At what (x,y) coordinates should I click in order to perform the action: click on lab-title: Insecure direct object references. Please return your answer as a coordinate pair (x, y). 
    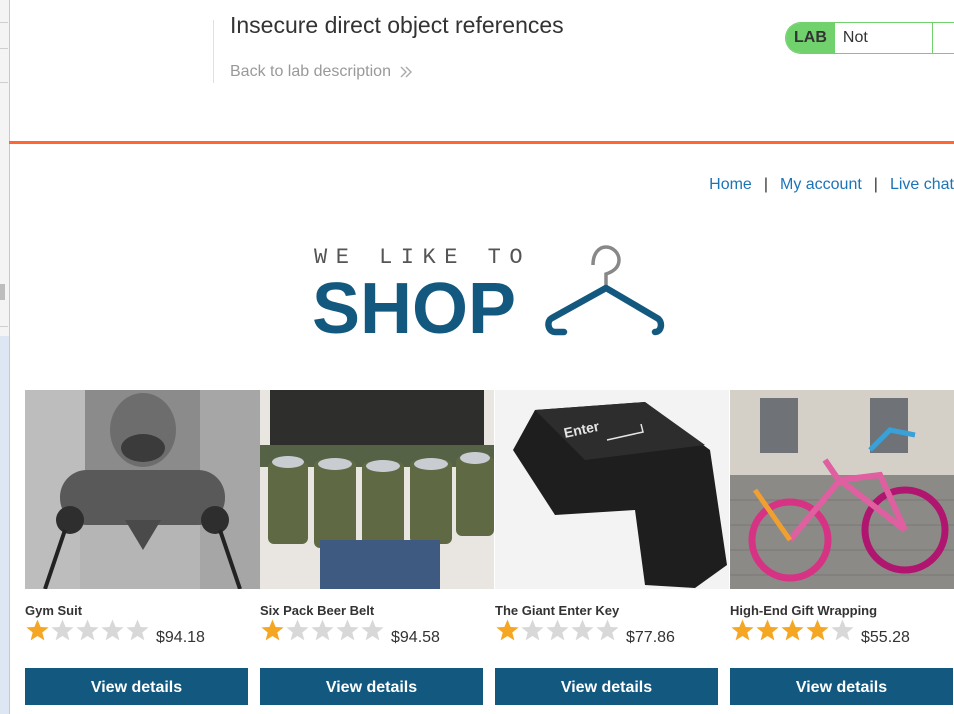
    Looking at the image, I should click on (397, 25).